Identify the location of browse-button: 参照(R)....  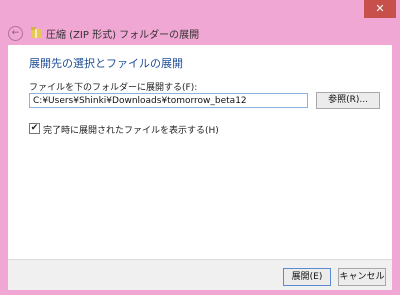
(348, 100).